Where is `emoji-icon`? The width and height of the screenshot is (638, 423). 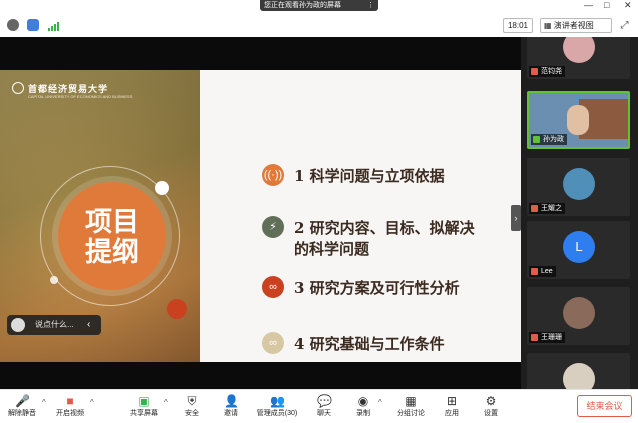
emoji-icon is located at coordinates (18, 325).